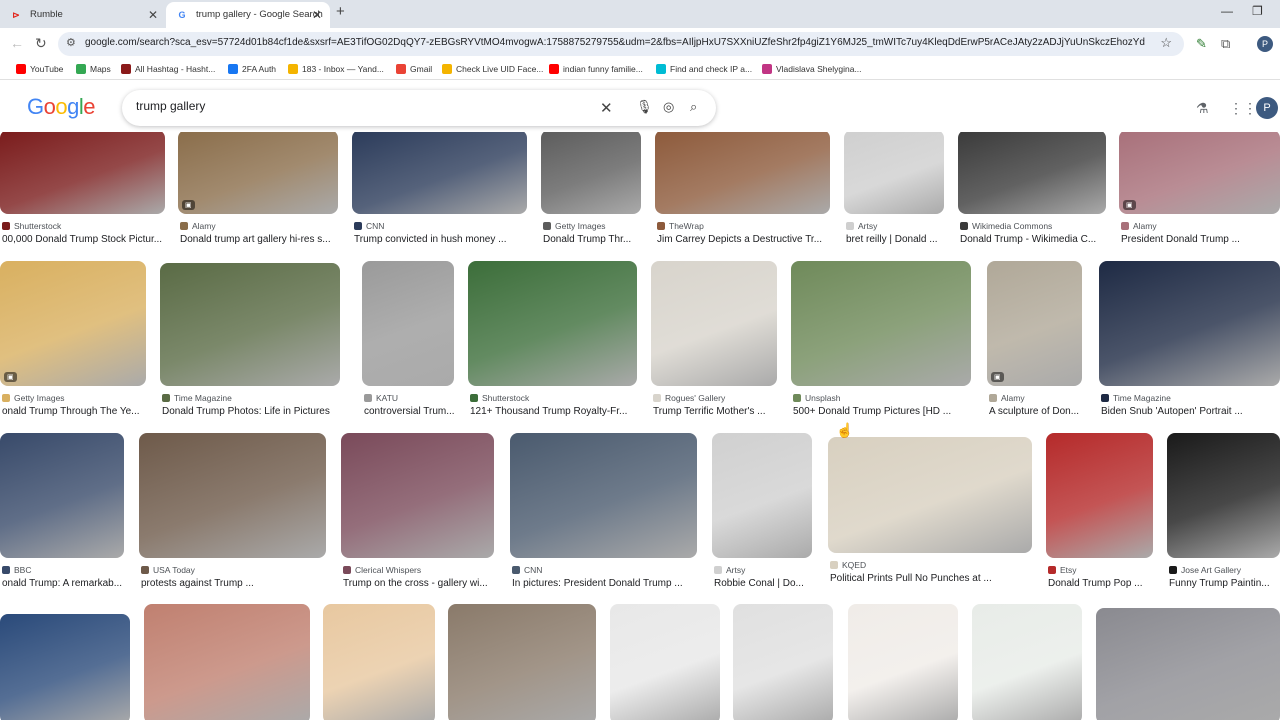 This screenshot has width=1280, height=720. What do you see at coordinates (1243, 108) in the screenshot?
I see `apps-grid-icon: ⋮⋮` at bounding box center [1243, 108].